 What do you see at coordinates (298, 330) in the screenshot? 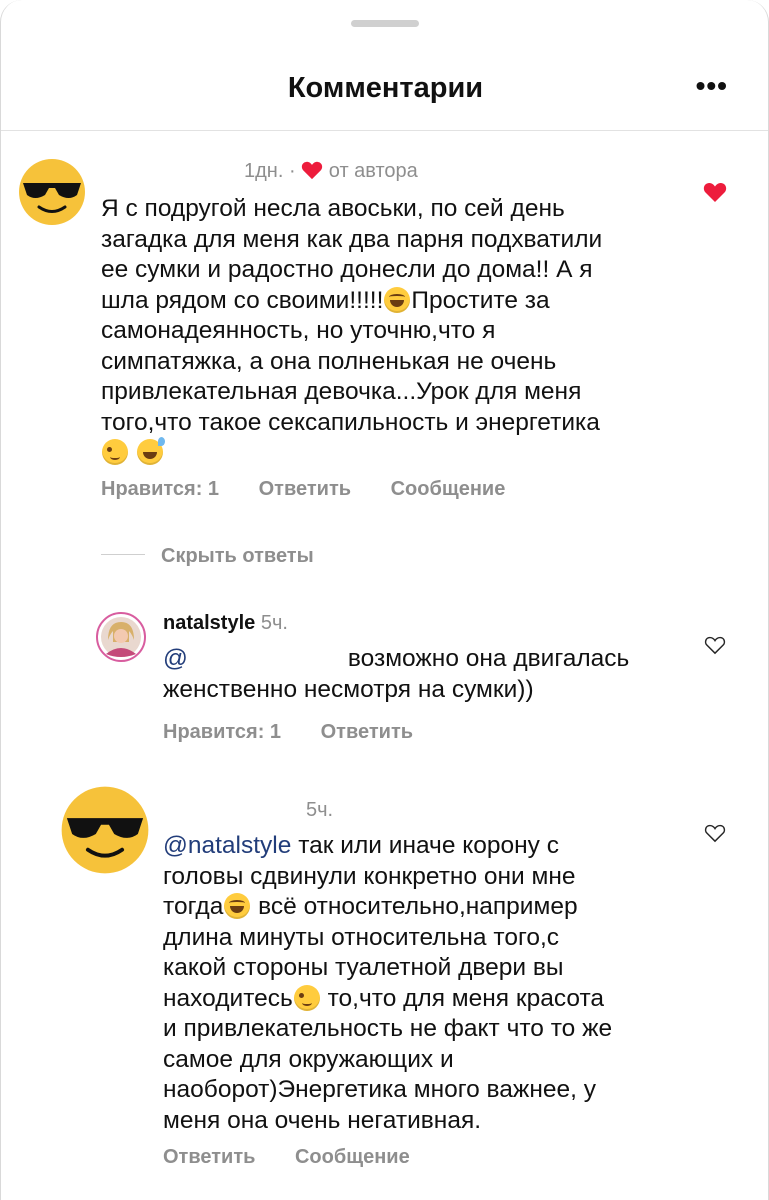
I see `comment-line: самонадеянность, но уточню,что я` at bounding box center [298, 330].